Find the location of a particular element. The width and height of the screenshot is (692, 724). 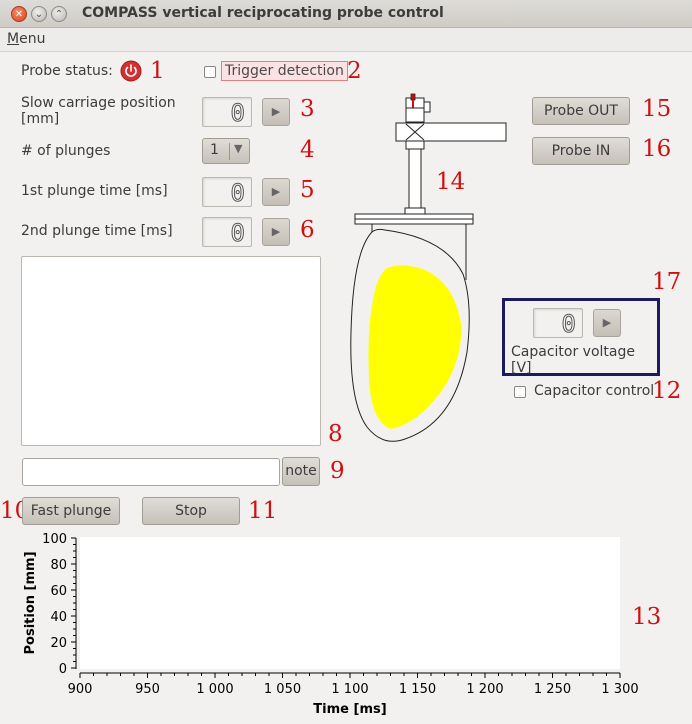

first-plunge-display: 0 is located at coordinates (227, 192).